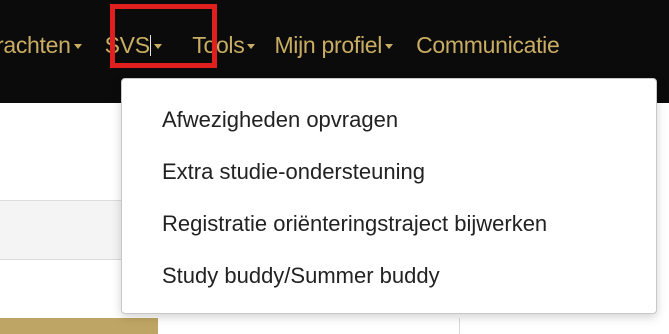  I want to click on nav-item-label: Tools, so click(218, 44).